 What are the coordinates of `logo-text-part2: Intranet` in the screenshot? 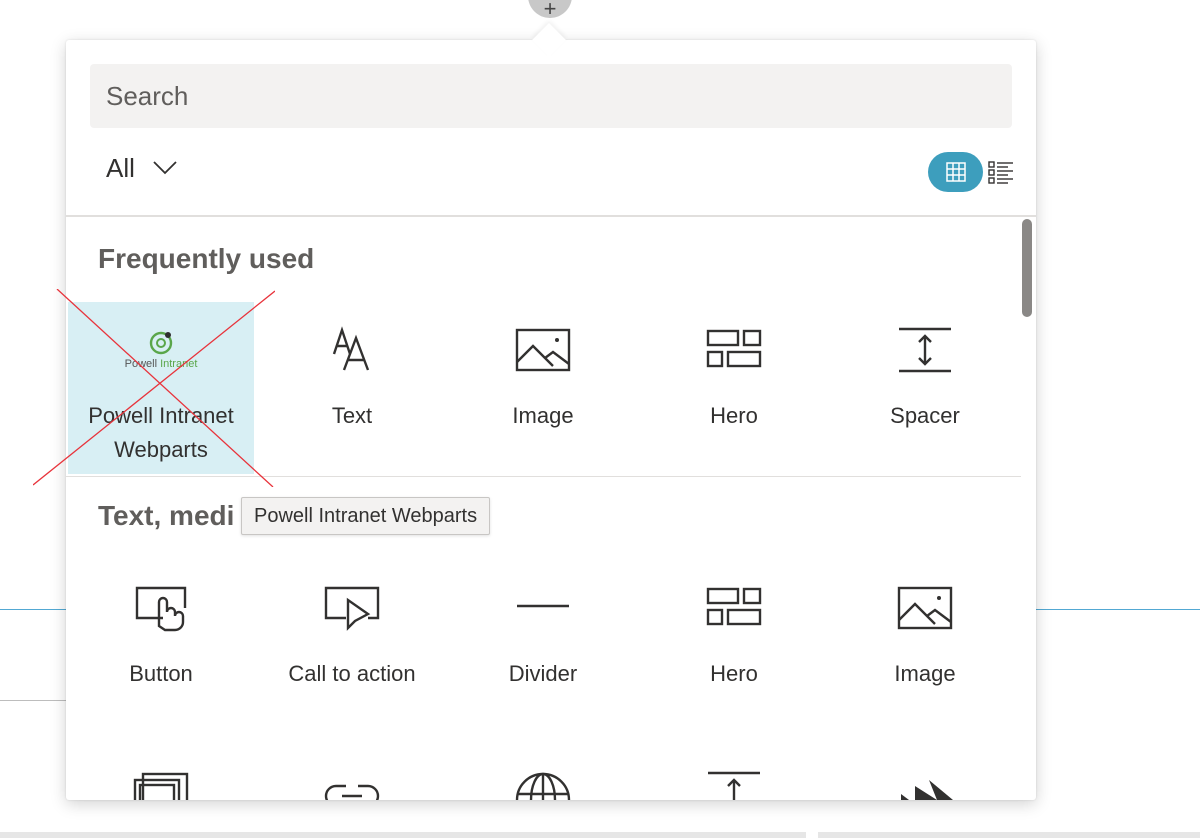 It's located at (179, 364).